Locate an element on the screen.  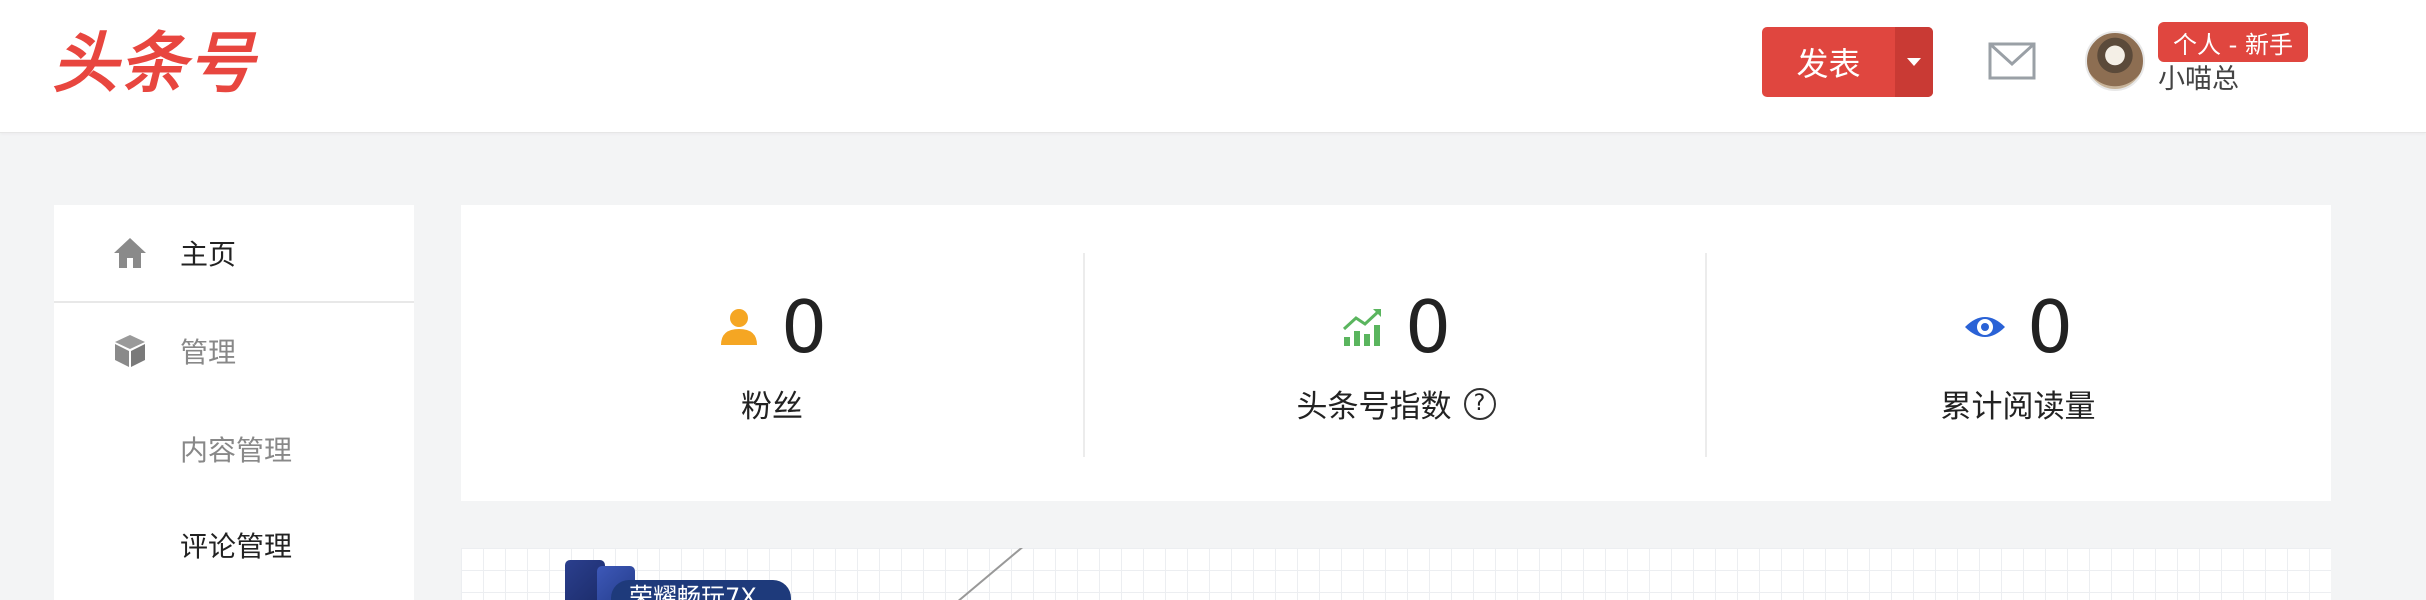
home-icon is located at coordinates (130, 253).